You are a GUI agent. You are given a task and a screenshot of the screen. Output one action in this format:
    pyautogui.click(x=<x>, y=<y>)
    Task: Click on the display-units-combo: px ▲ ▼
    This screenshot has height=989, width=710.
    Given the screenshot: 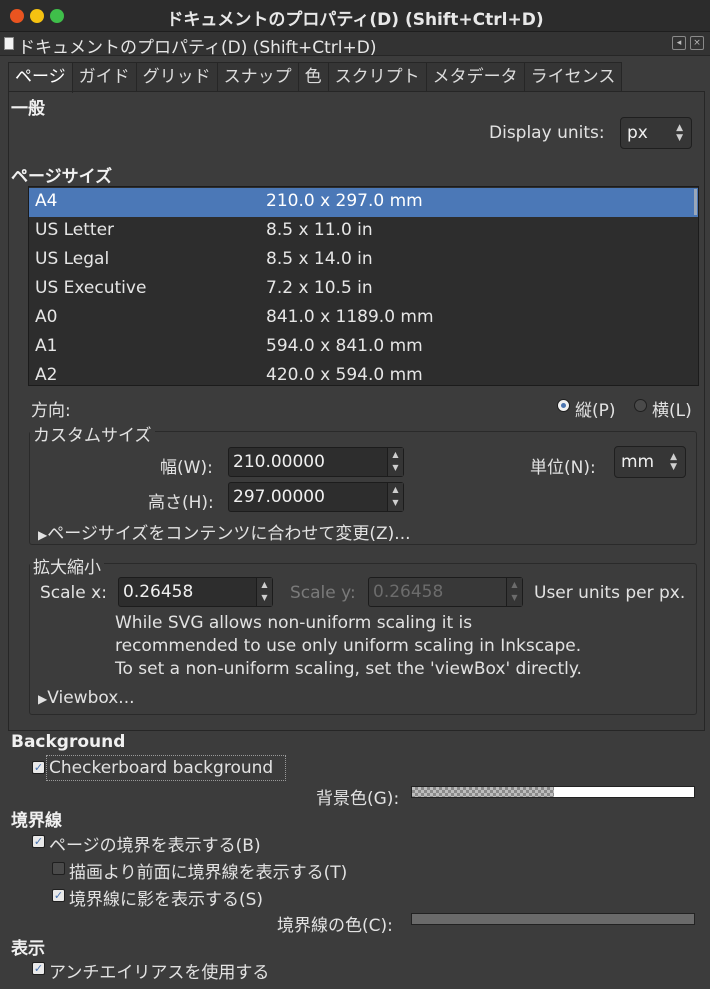 What is the action you would take?
    pyautogui.click(x=656, y=133)
    